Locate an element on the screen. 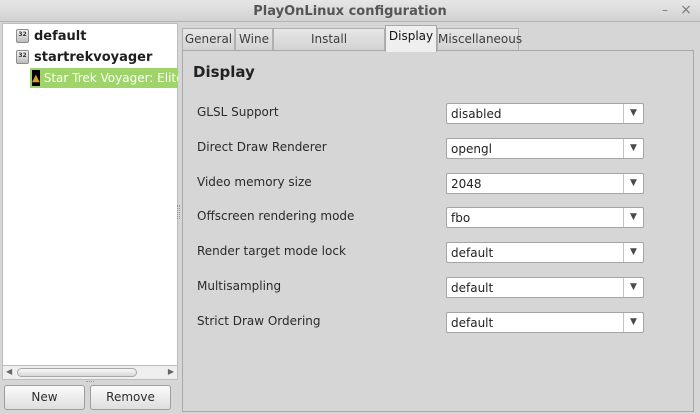 This screenshot has height=414, width=700. tree-item-startrekvoyager: 32 startrekvoyager is located at coordinates (77, 57).